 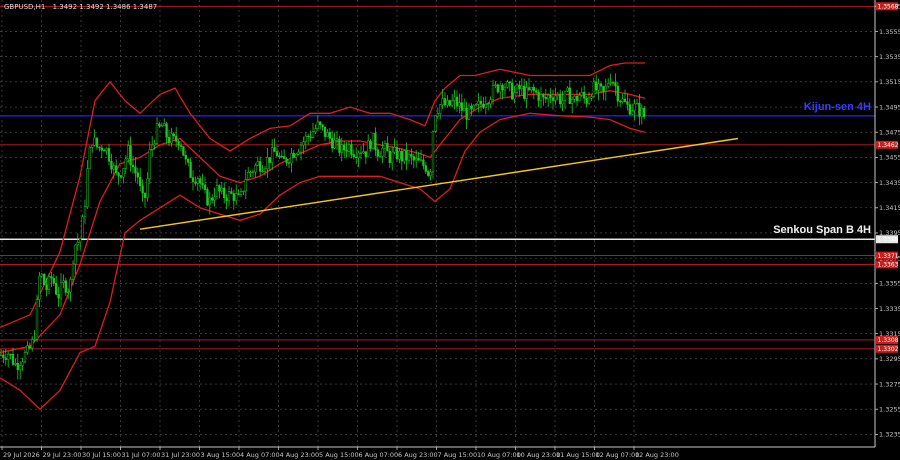 What do you see at coordinates (101, 455) in the screenshot?
I see `x-tick-label: 30 Jul 15:00` at bounding box center [101, 455].